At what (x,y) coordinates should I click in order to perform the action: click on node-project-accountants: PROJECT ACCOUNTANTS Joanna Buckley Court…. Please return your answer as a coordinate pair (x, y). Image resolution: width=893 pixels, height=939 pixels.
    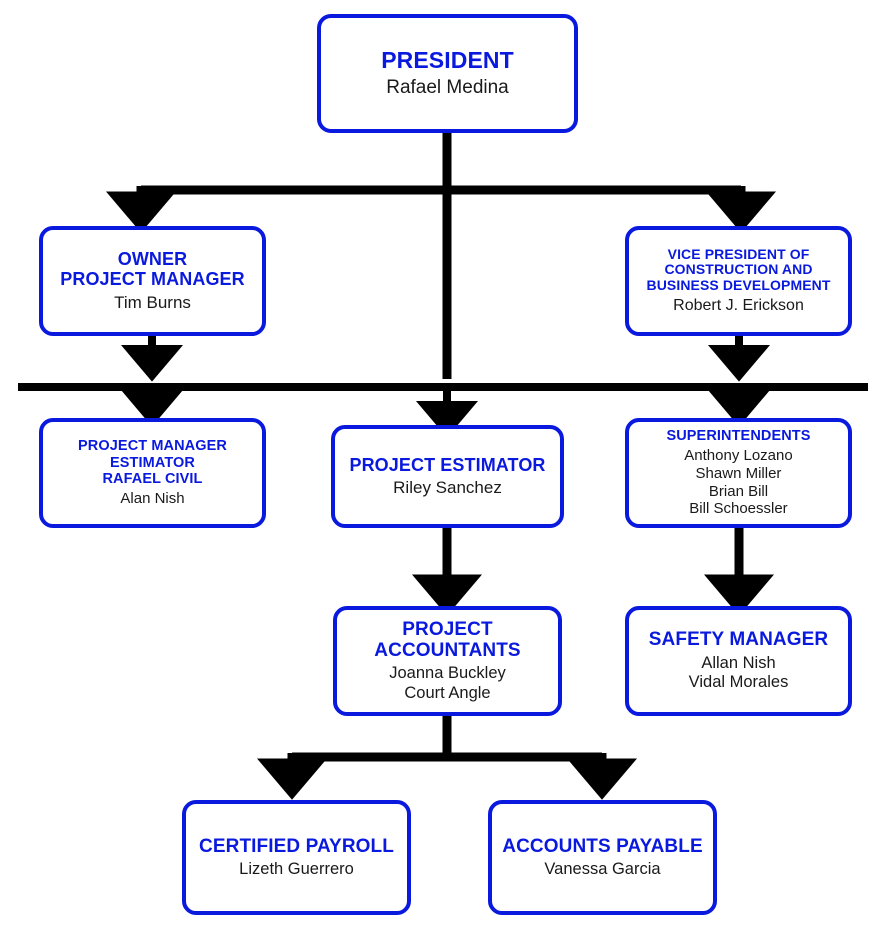
    Looking at the image, I should click on (447, 661).